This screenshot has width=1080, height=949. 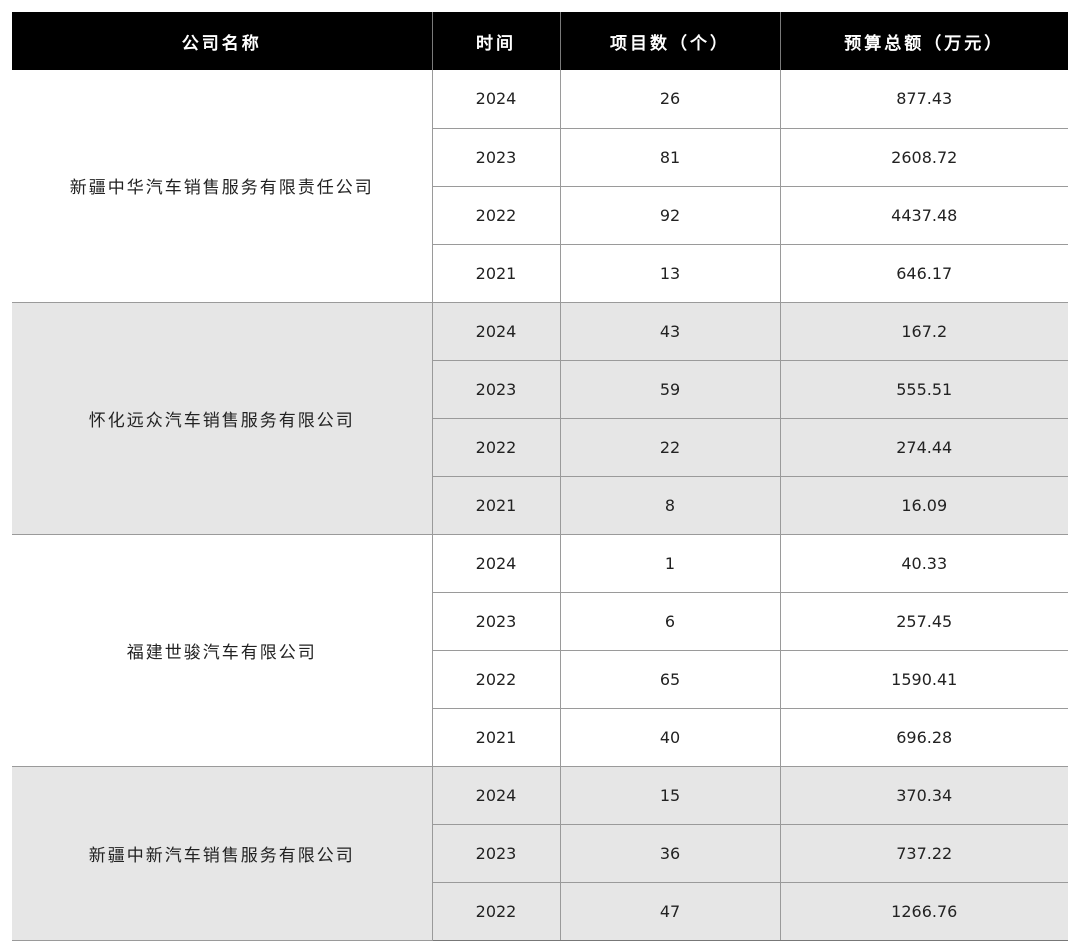 What do you see at coordinates (670, 99) in the screenshot?
I see `count-cell: 26` at bounding box center [670, 99].